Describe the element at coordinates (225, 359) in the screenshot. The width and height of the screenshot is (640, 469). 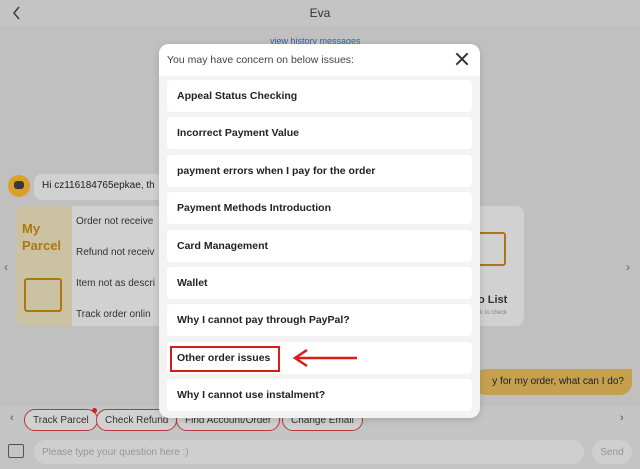
I see `highlight-box` at that location.